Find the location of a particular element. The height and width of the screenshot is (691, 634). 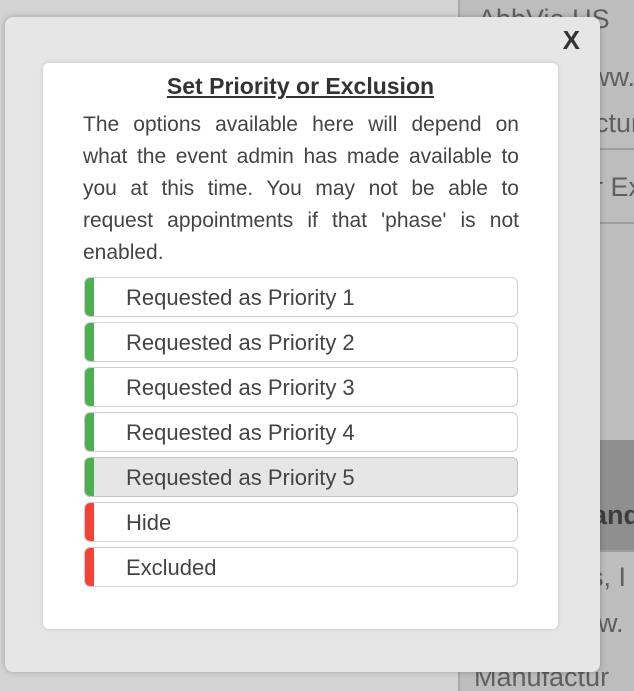

background-text: w. is located at coordinates (611, 623).